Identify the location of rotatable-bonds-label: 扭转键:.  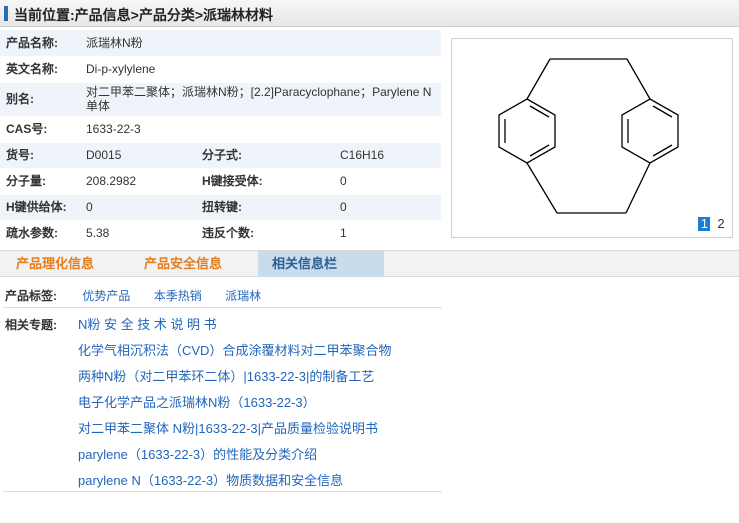
(265, 207).